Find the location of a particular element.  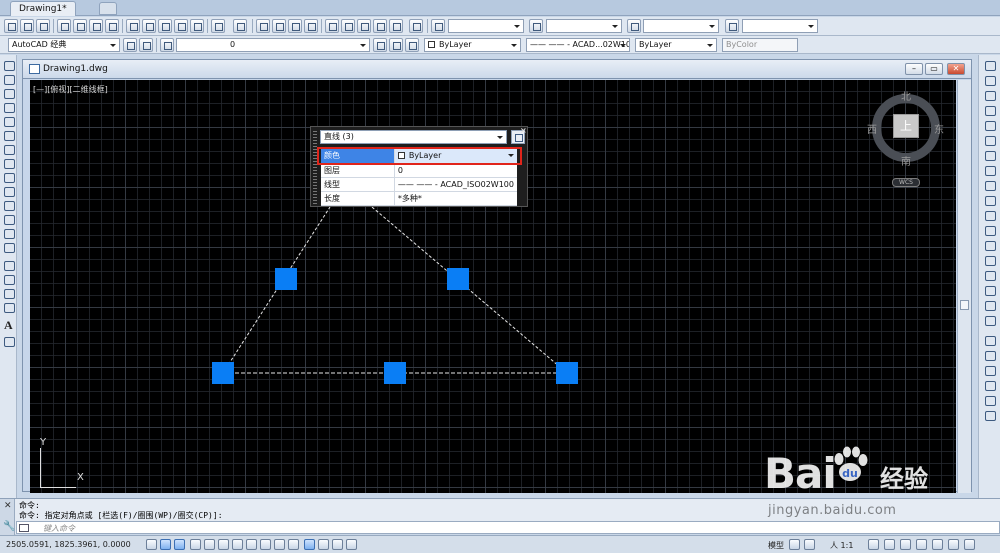

workspace-switching-icon is located at coordinates (905, 544).